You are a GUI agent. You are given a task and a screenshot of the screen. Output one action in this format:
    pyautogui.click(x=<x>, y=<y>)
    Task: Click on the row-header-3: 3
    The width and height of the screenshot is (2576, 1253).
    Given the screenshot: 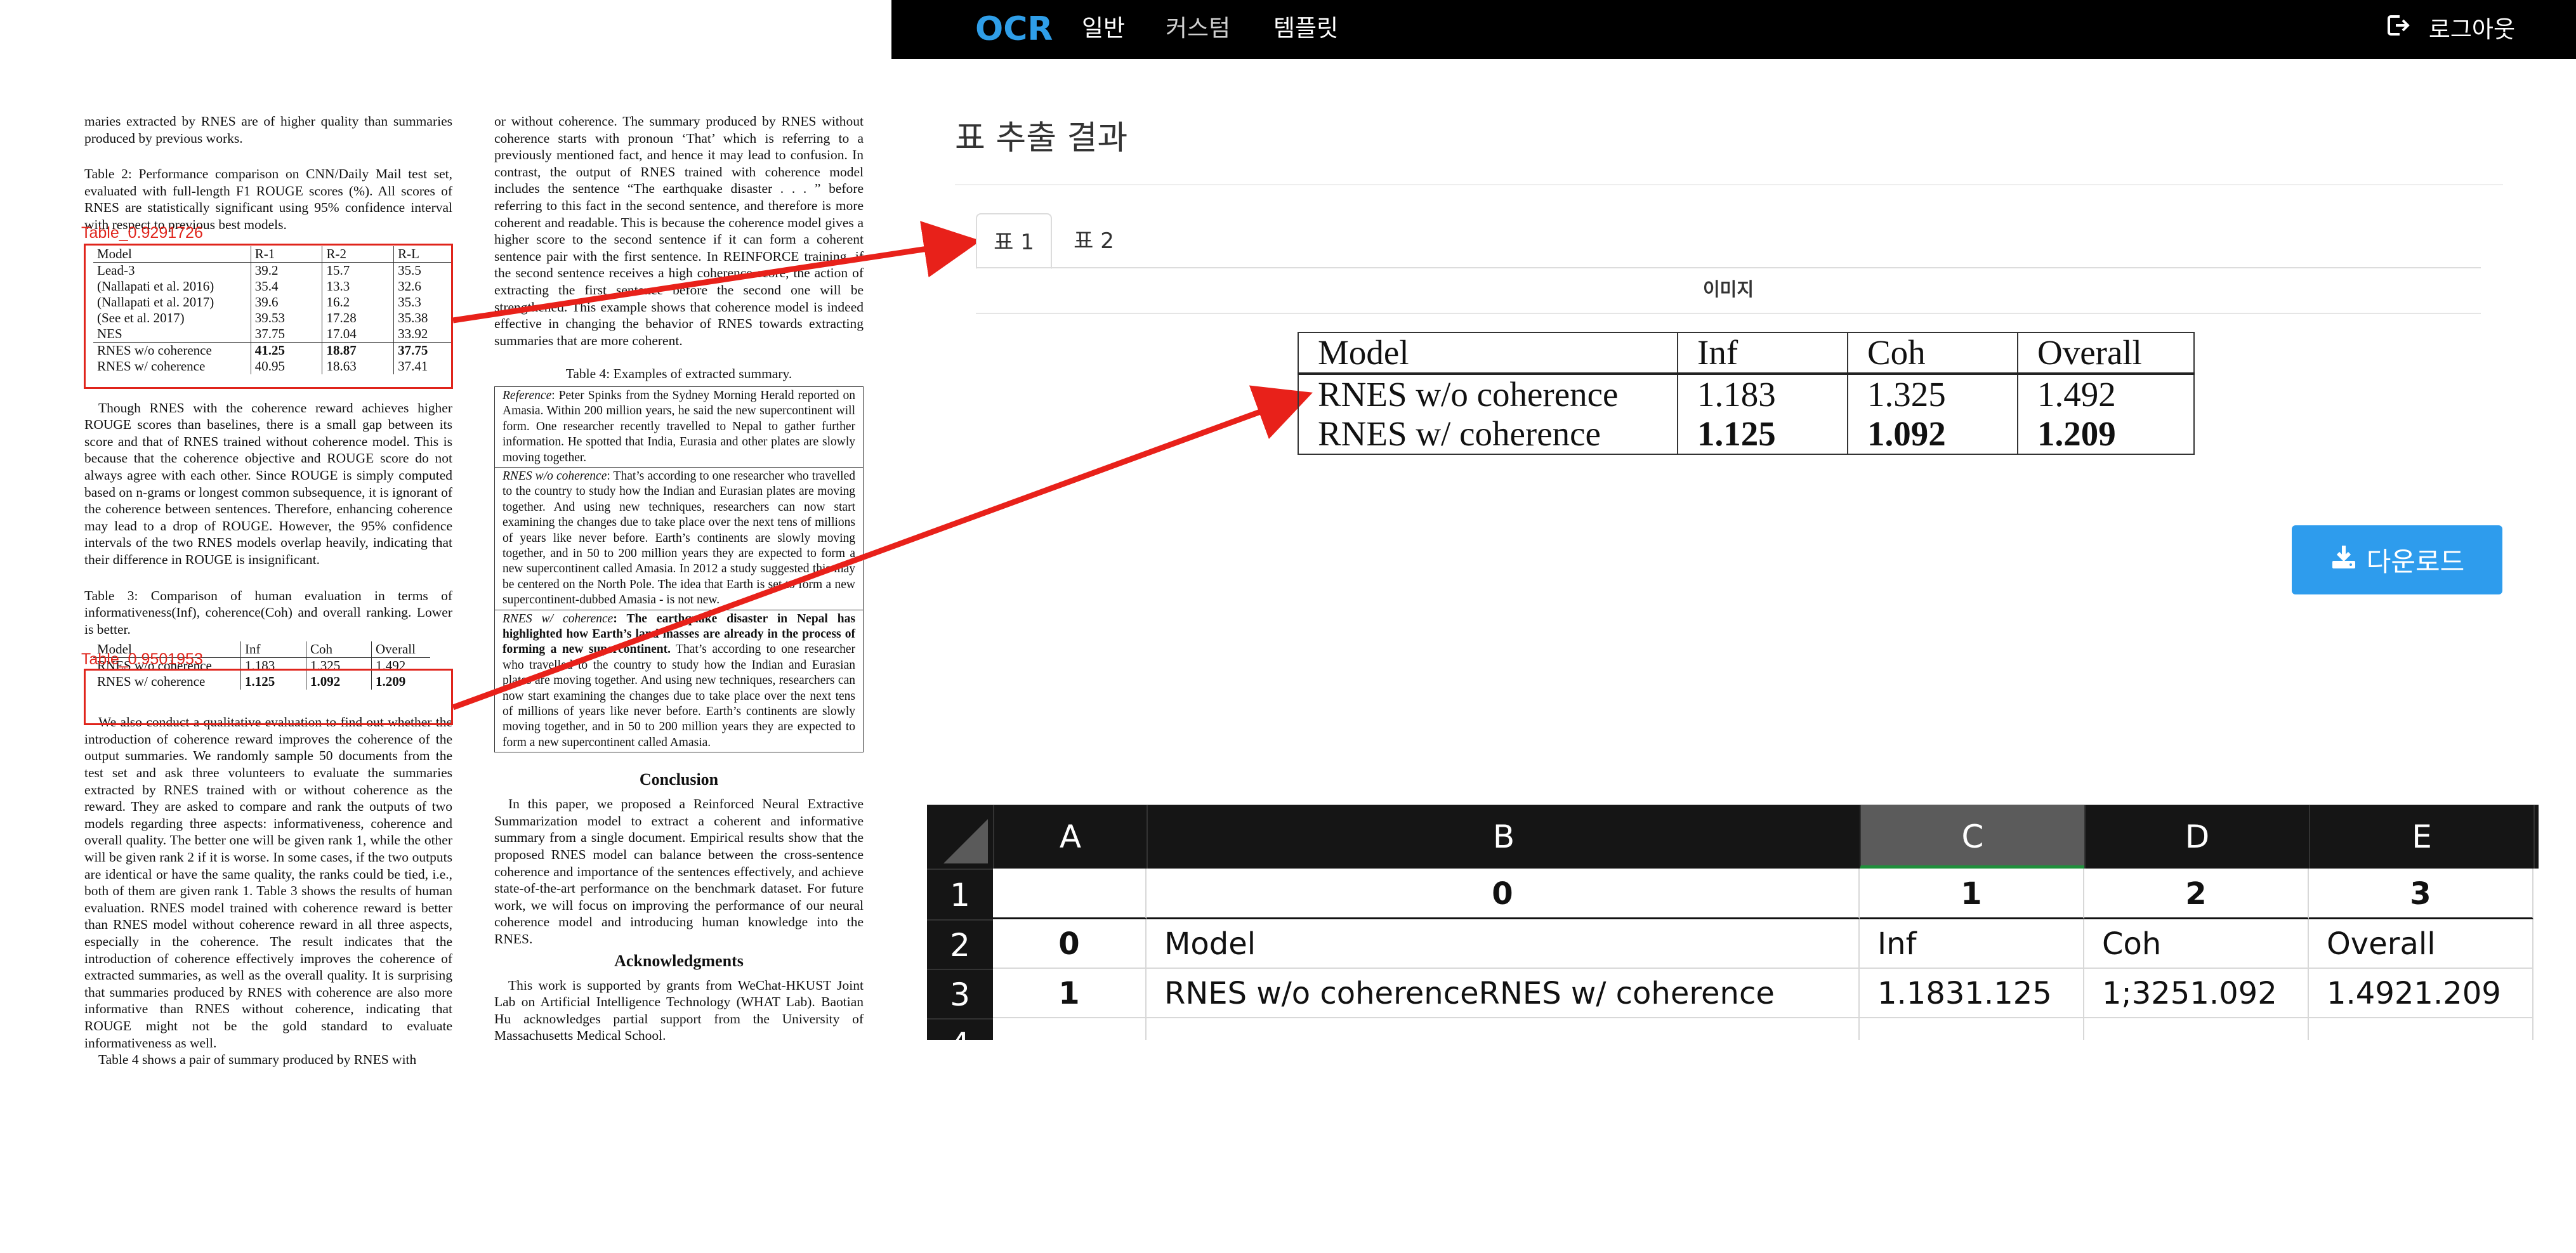 What is the action you would take?
    pyautogui.click(x=960, y=993)
    